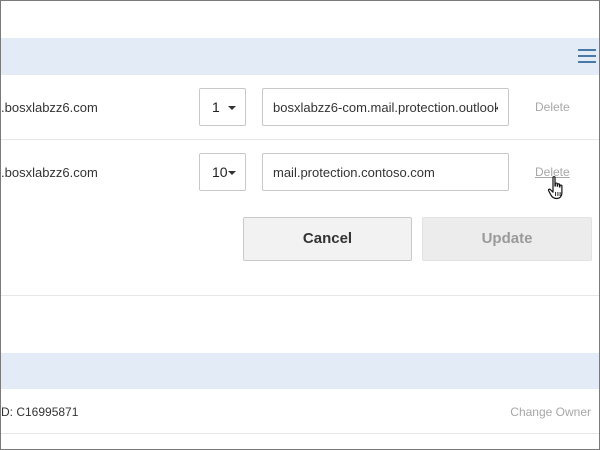  I want to click on change-owner-link: Change Owner, so click(550, 412).